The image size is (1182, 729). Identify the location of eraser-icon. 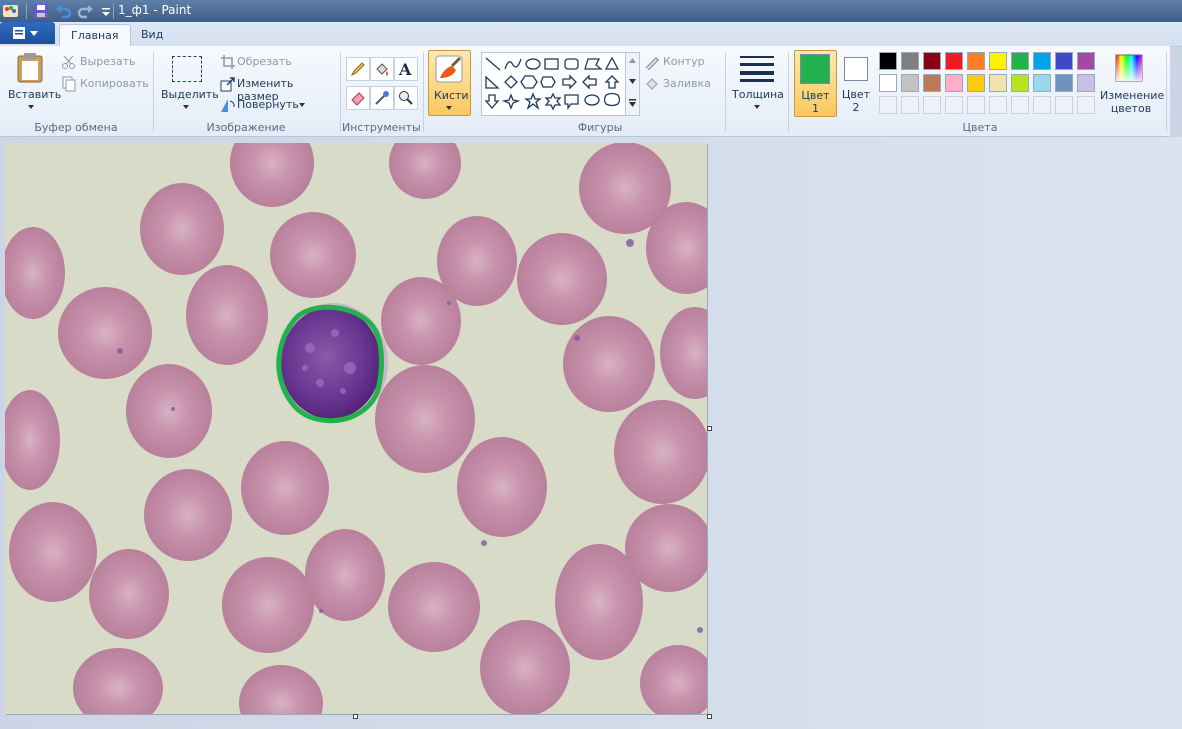
(358, 99).